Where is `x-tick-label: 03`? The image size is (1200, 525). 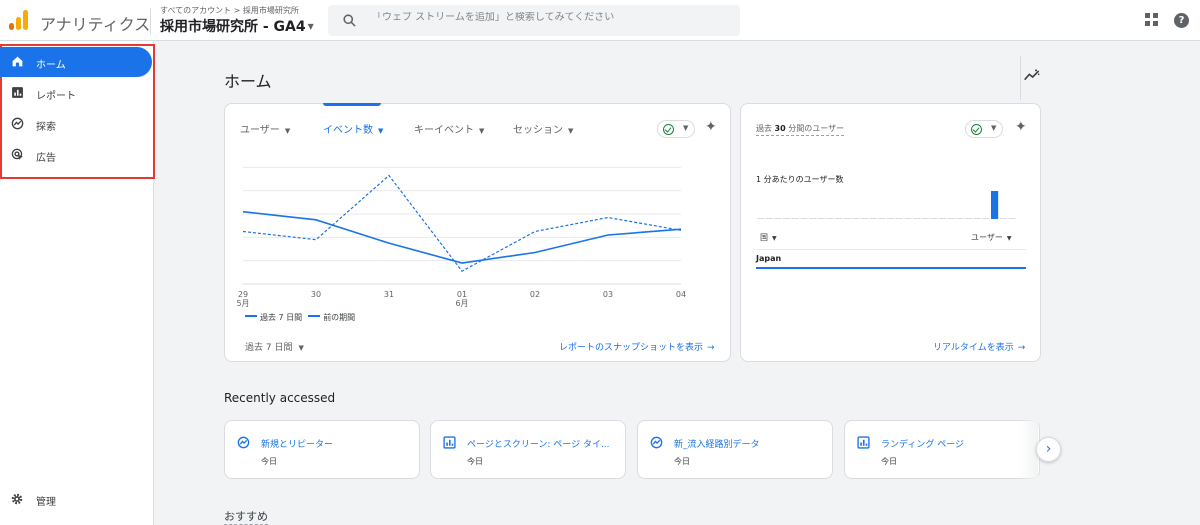
x-tick-label: 03 is located at coordinates (608, 294).